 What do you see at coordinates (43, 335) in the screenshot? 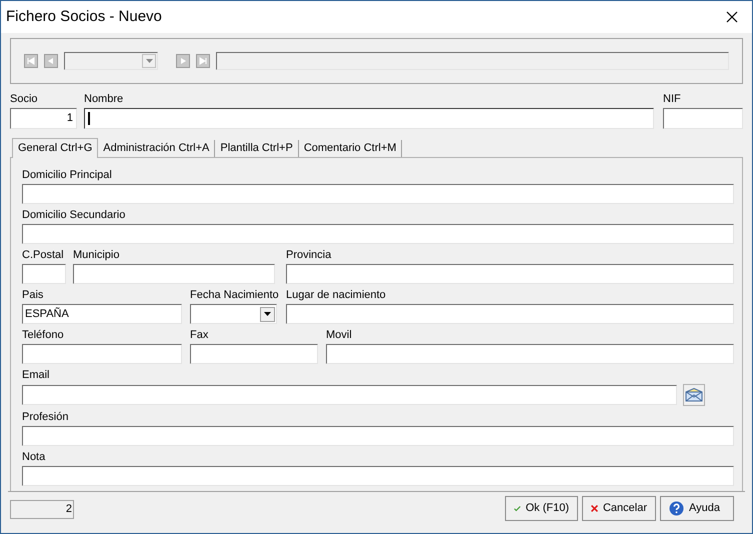
I see `field-label: Teléfono` at bounding box center [43, 335].